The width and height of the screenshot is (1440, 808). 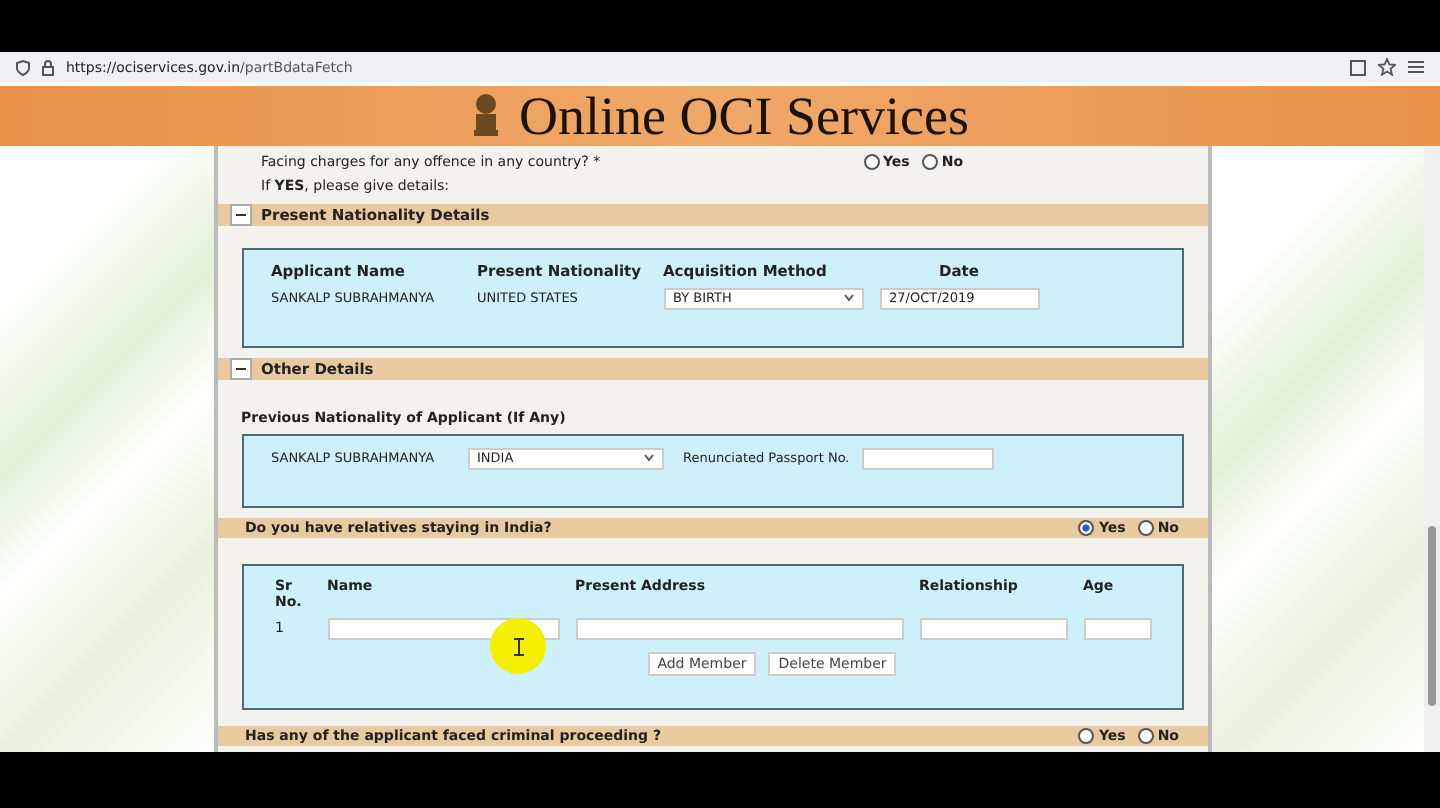 What do you see at coordinates (1416, 67) in the screenshot?
I see `menu-icon` at bounding box center [1416, 67].